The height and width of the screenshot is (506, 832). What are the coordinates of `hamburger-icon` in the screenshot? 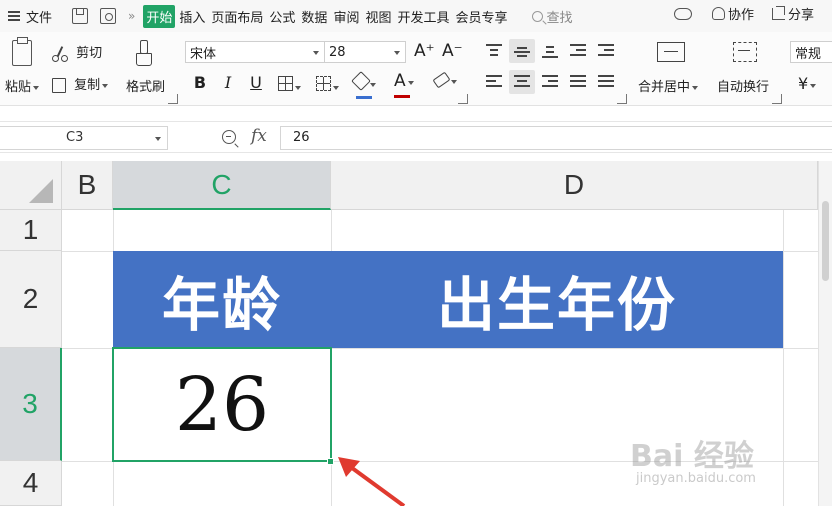 It's located at (14, 16).